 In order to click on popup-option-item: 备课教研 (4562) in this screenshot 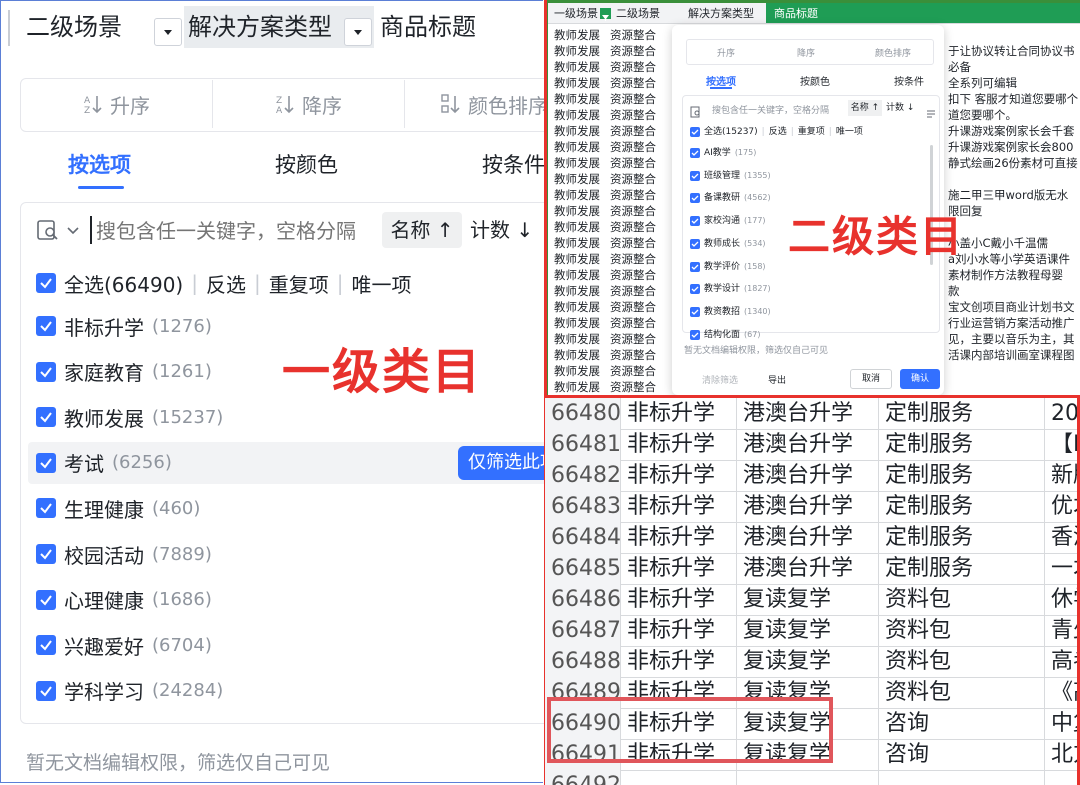, I will do `click(730, 198)`.